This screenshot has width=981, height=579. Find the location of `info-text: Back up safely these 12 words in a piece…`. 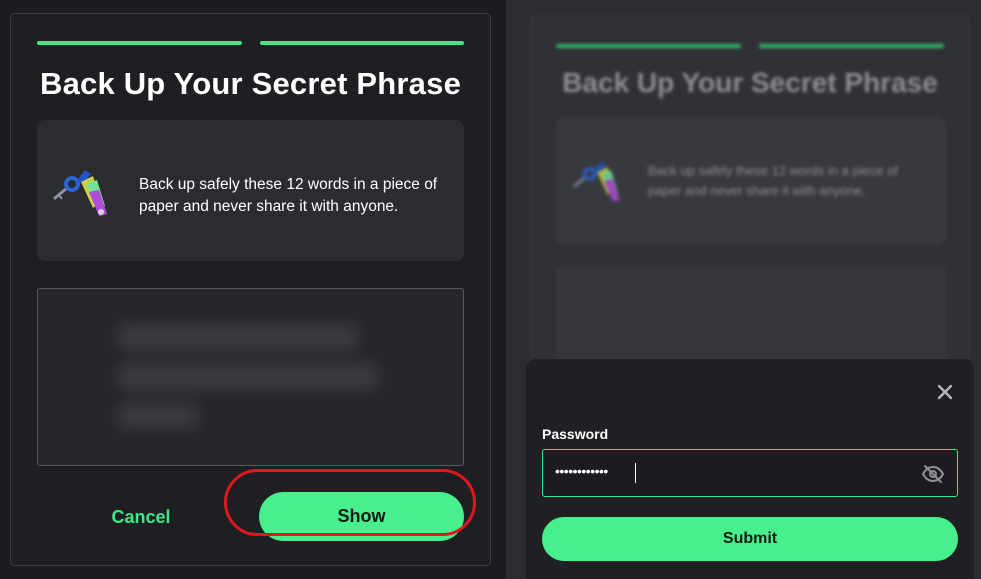

info-text: Back up safely these 12 words in a piece… is located at coordinates (288, 195).